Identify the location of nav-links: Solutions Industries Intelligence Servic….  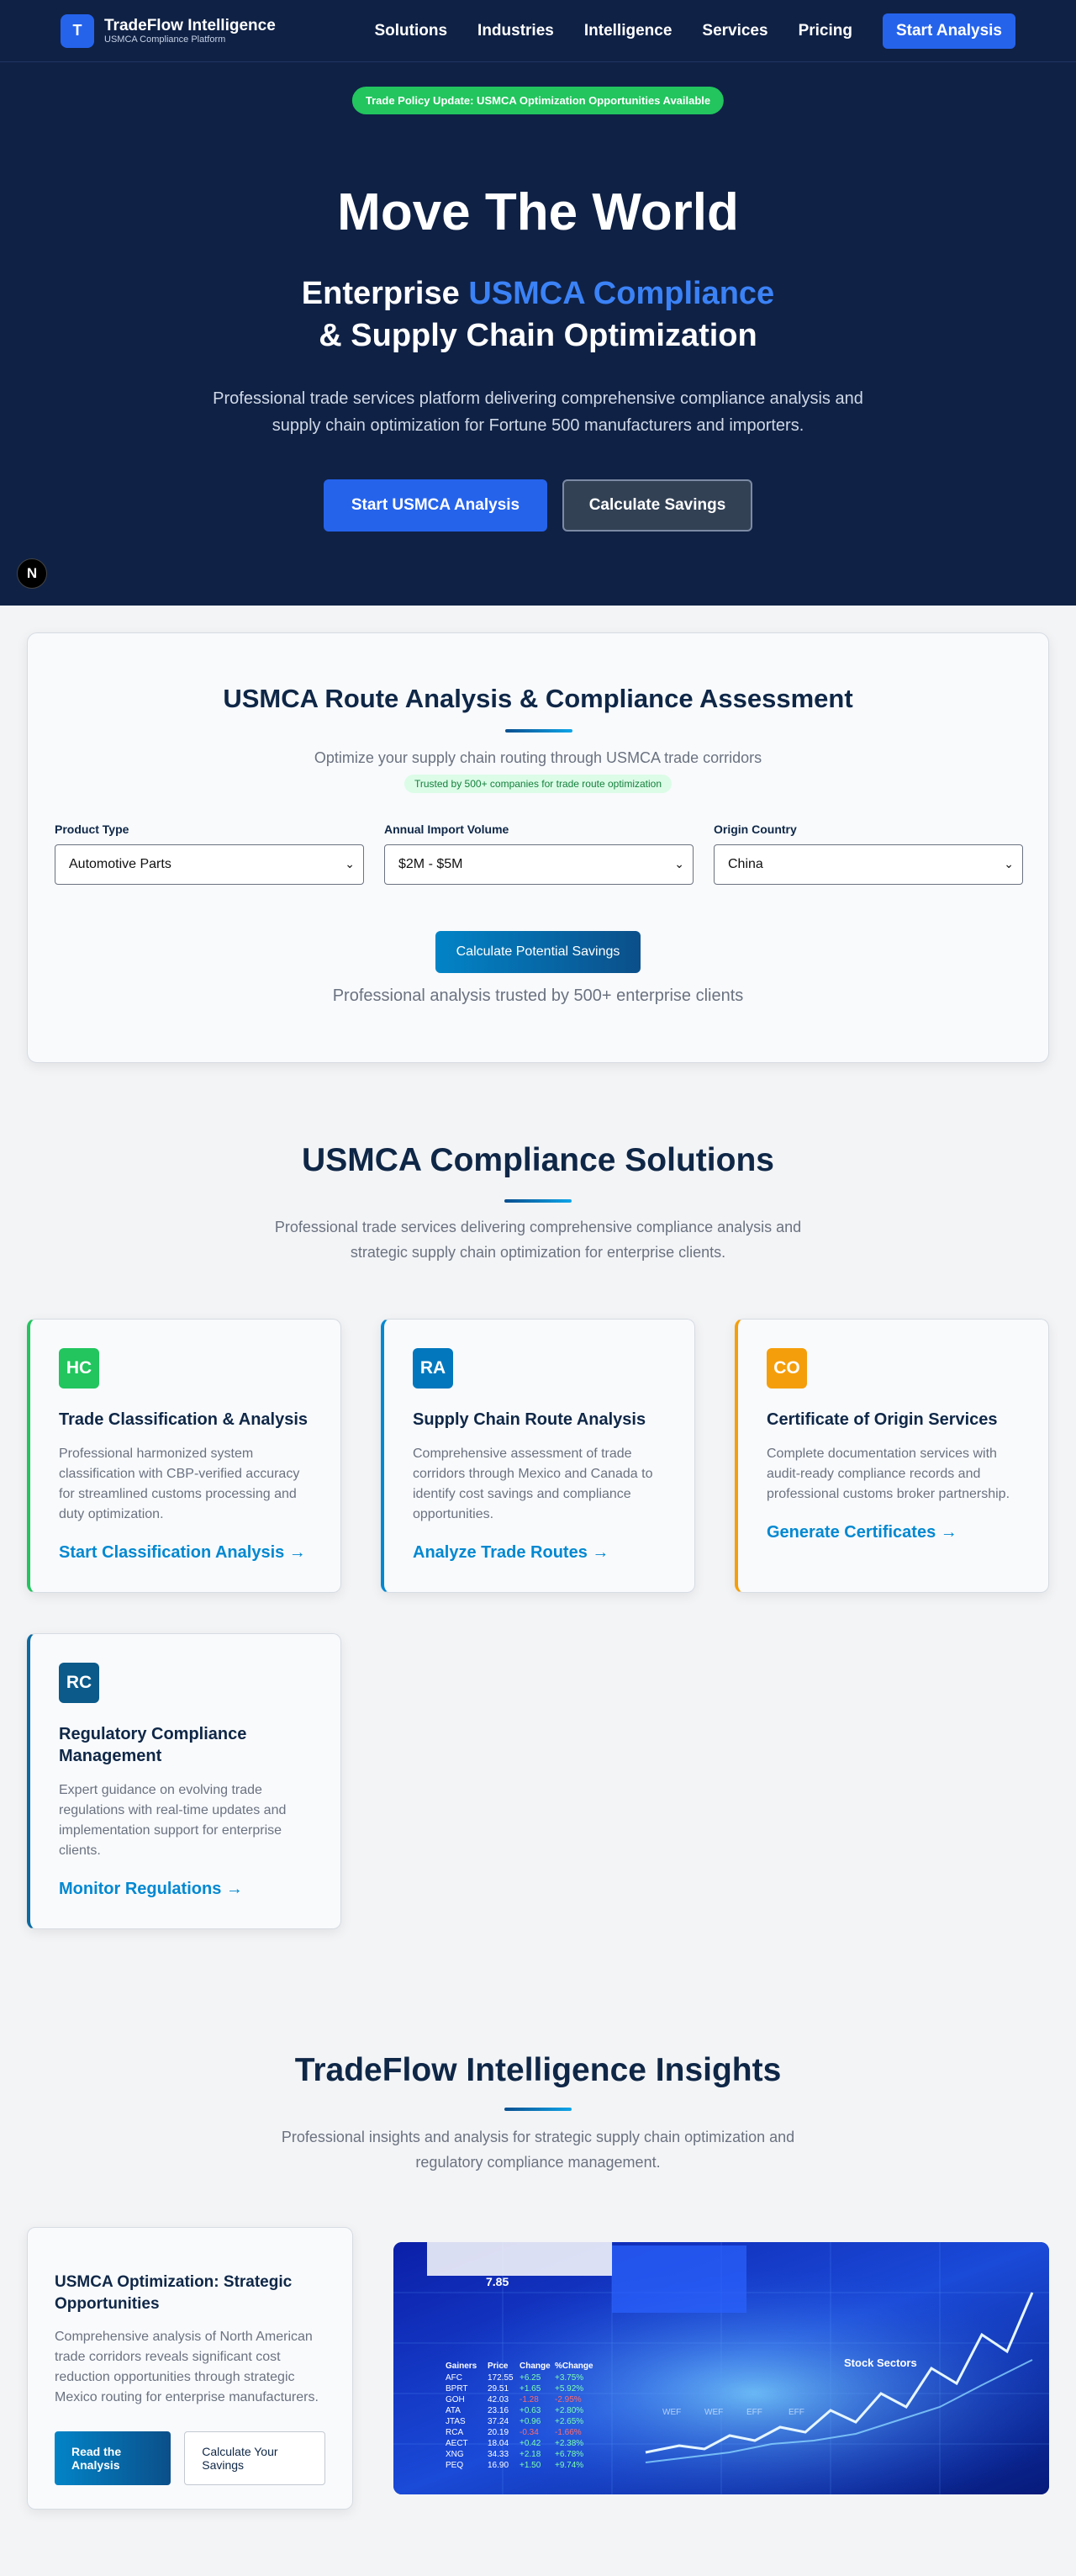
(694, 31).